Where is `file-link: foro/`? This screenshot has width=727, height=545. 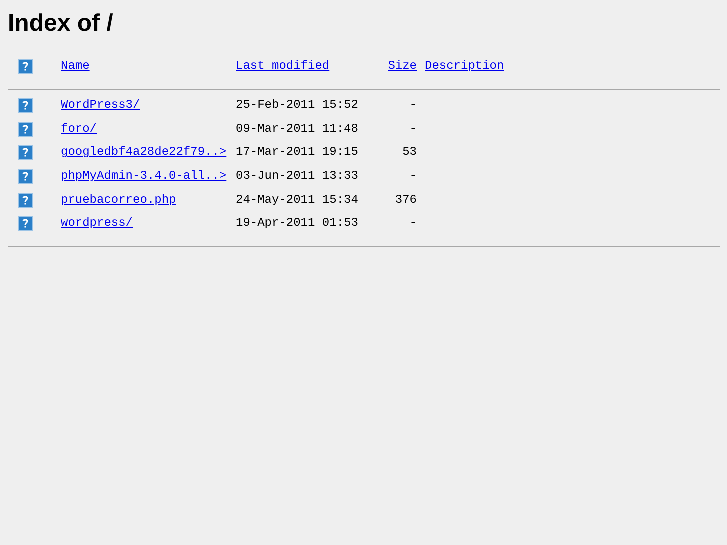 file-link: foro/ is located at coordinates (79, 129).